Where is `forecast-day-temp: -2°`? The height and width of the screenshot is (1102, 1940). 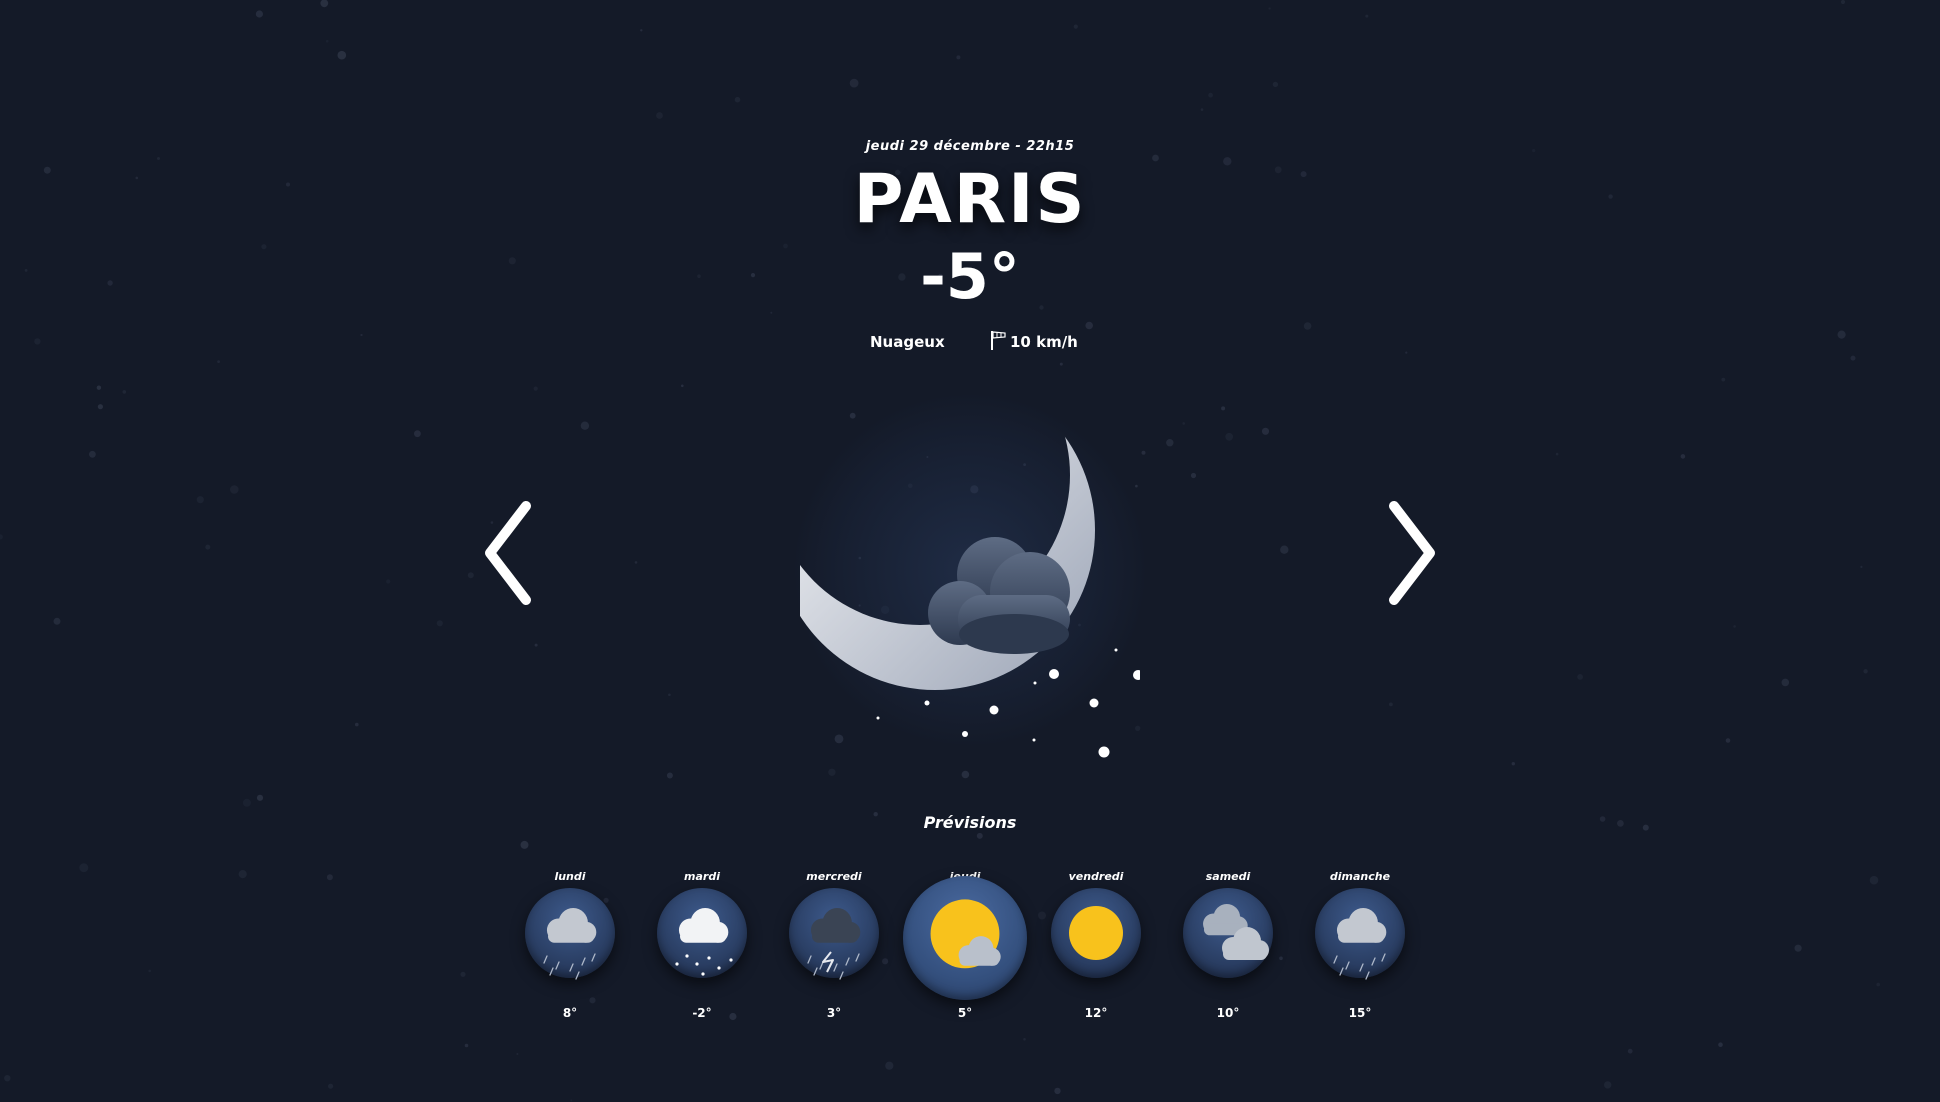 forecast-day-temp: -2° is located at coordinates (702, 1013).